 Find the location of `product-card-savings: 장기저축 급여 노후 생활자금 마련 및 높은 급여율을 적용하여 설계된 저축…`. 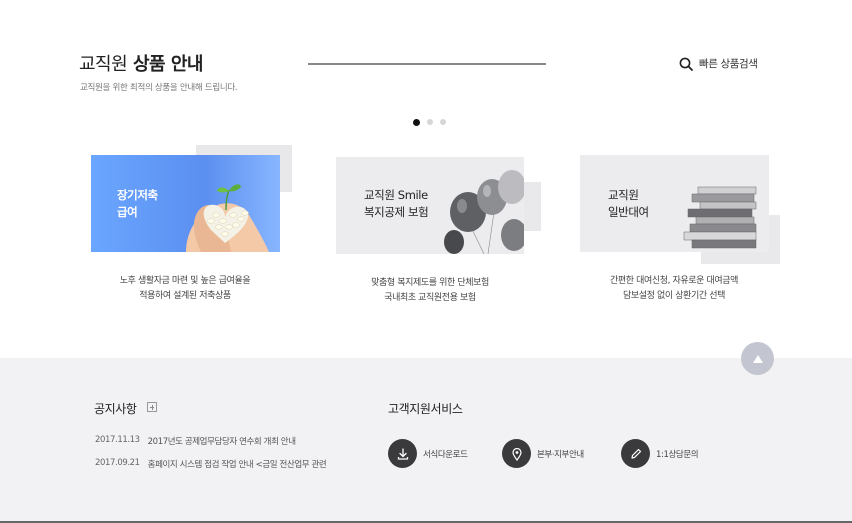

product-card-savings: 장기저축 급여 노후 생활자금 마련 및 높은 급여율을 적용하여 설계된 저축… is located at coordinates (195, 235).